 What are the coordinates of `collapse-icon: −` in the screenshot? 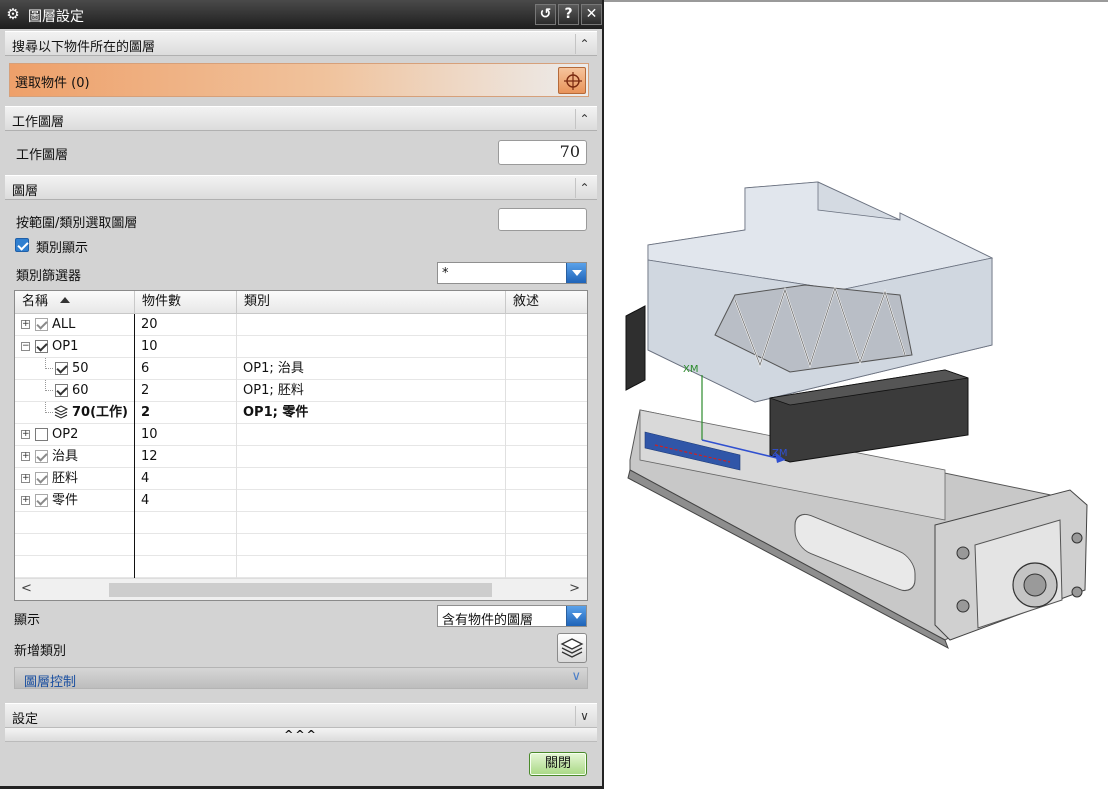 It's located at (25, 346).